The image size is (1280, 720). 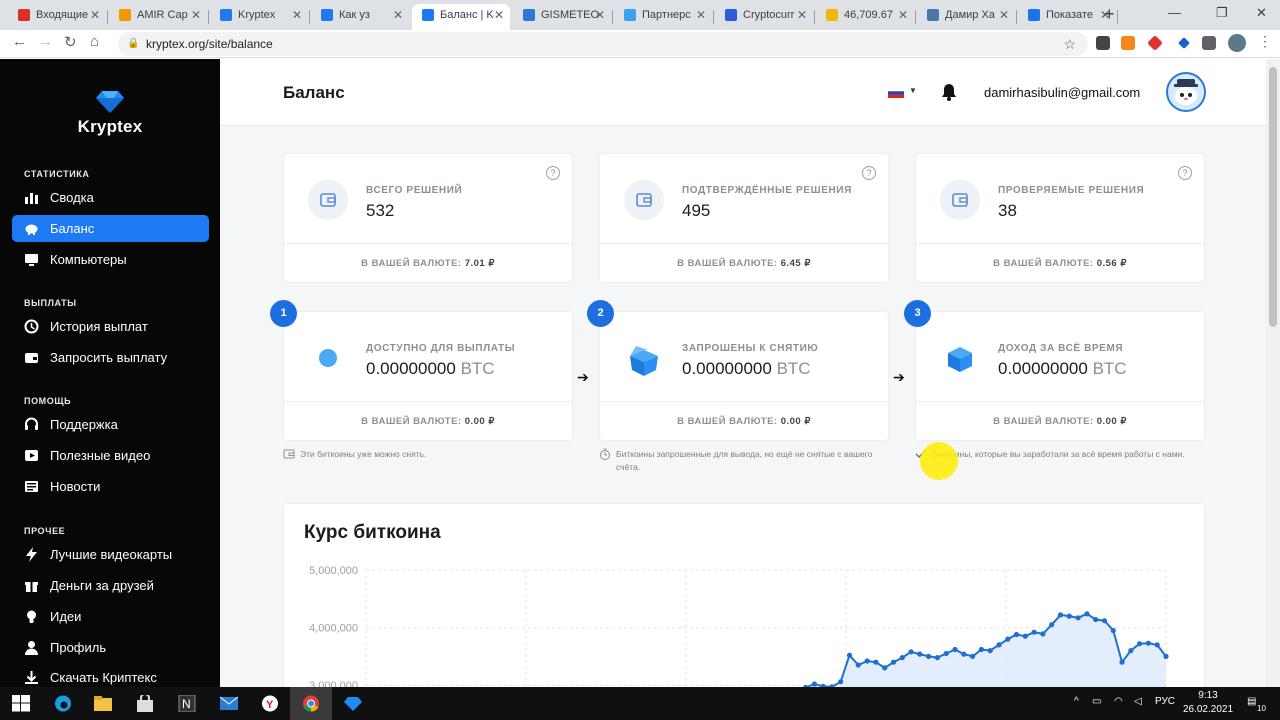 I want to click on btc-label: ЗАПРОШЕНЫ К СНЯТИЮ, so click(x=750, y=348).